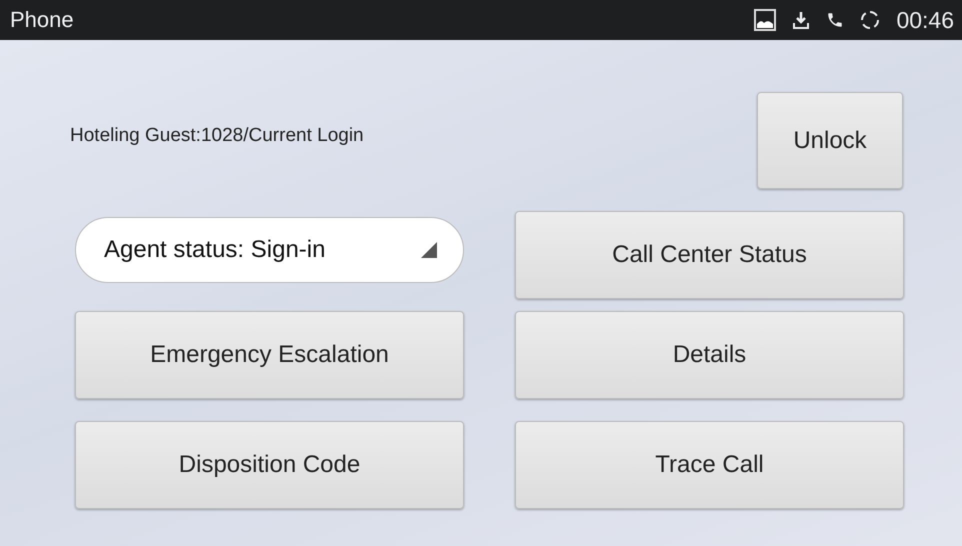 This screenshot has width=962, height=546. I want to click on dropdown-corner-icon, so click(429, 250).